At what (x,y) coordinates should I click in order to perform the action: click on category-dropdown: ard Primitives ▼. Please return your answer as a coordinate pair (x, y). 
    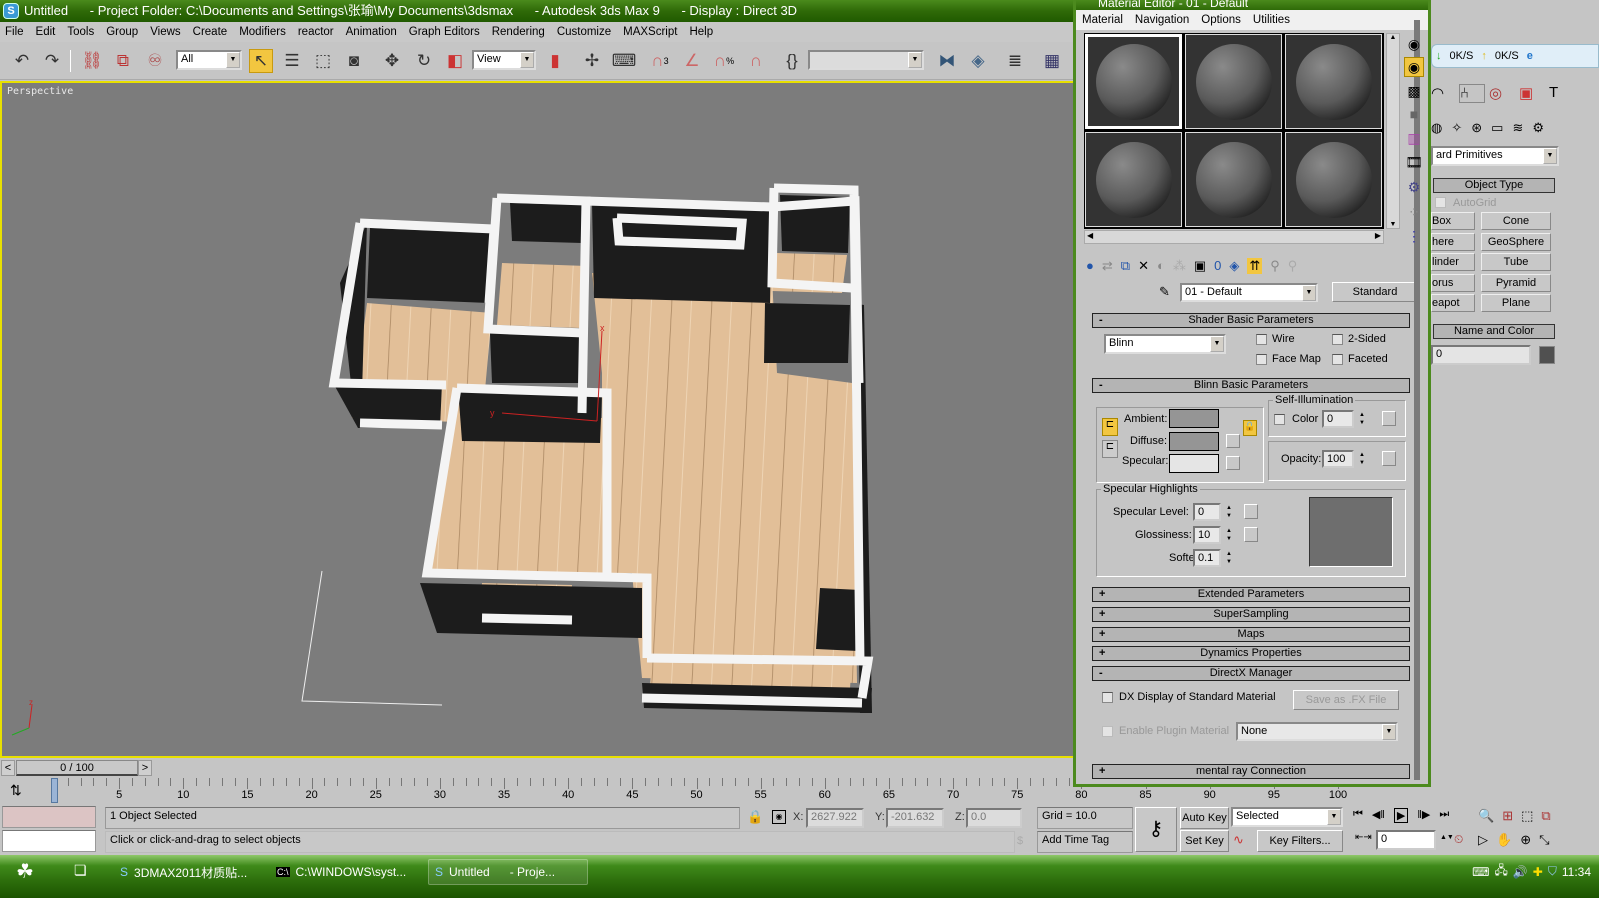
    Looking at the image, I should click on (1495, 156).